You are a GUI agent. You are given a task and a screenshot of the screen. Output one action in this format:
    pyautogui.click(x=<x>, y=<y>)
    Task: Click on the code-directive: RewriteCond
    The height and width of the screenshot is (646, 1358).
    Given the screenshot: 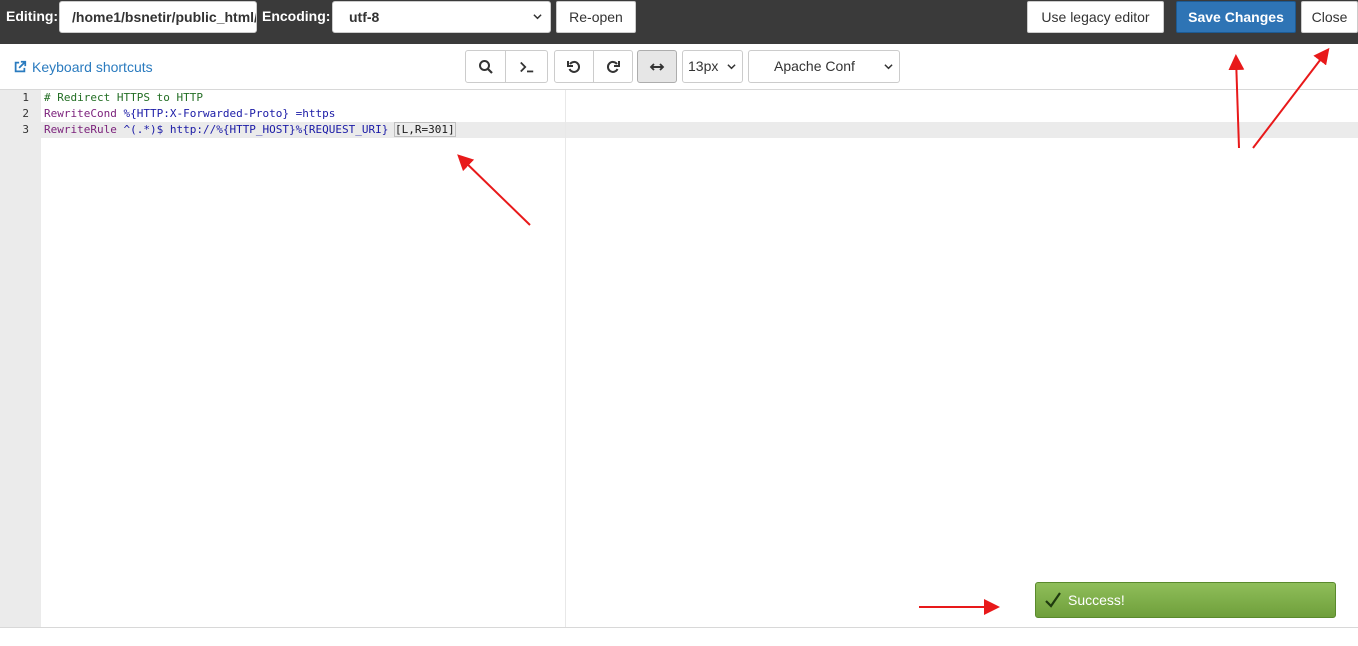 What is the action you would take?
    pyautogui.click(x=80, y=113)
    